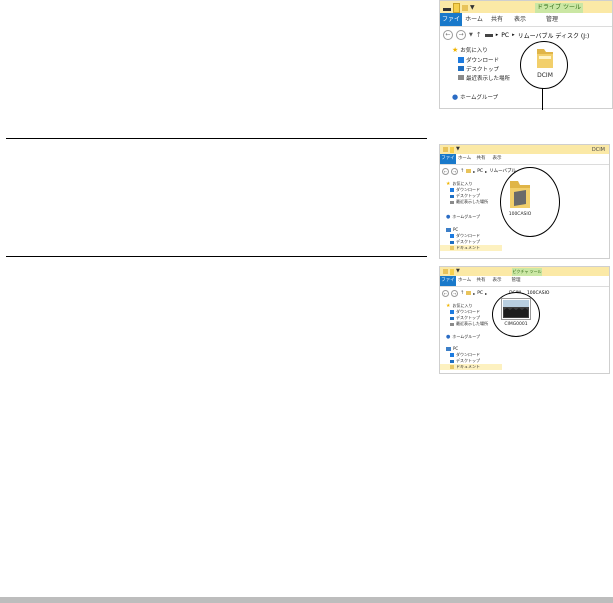  Describe the element at coordinates (462, 305) in the screenshot. I see `nav-label: お気に入り` at that location.